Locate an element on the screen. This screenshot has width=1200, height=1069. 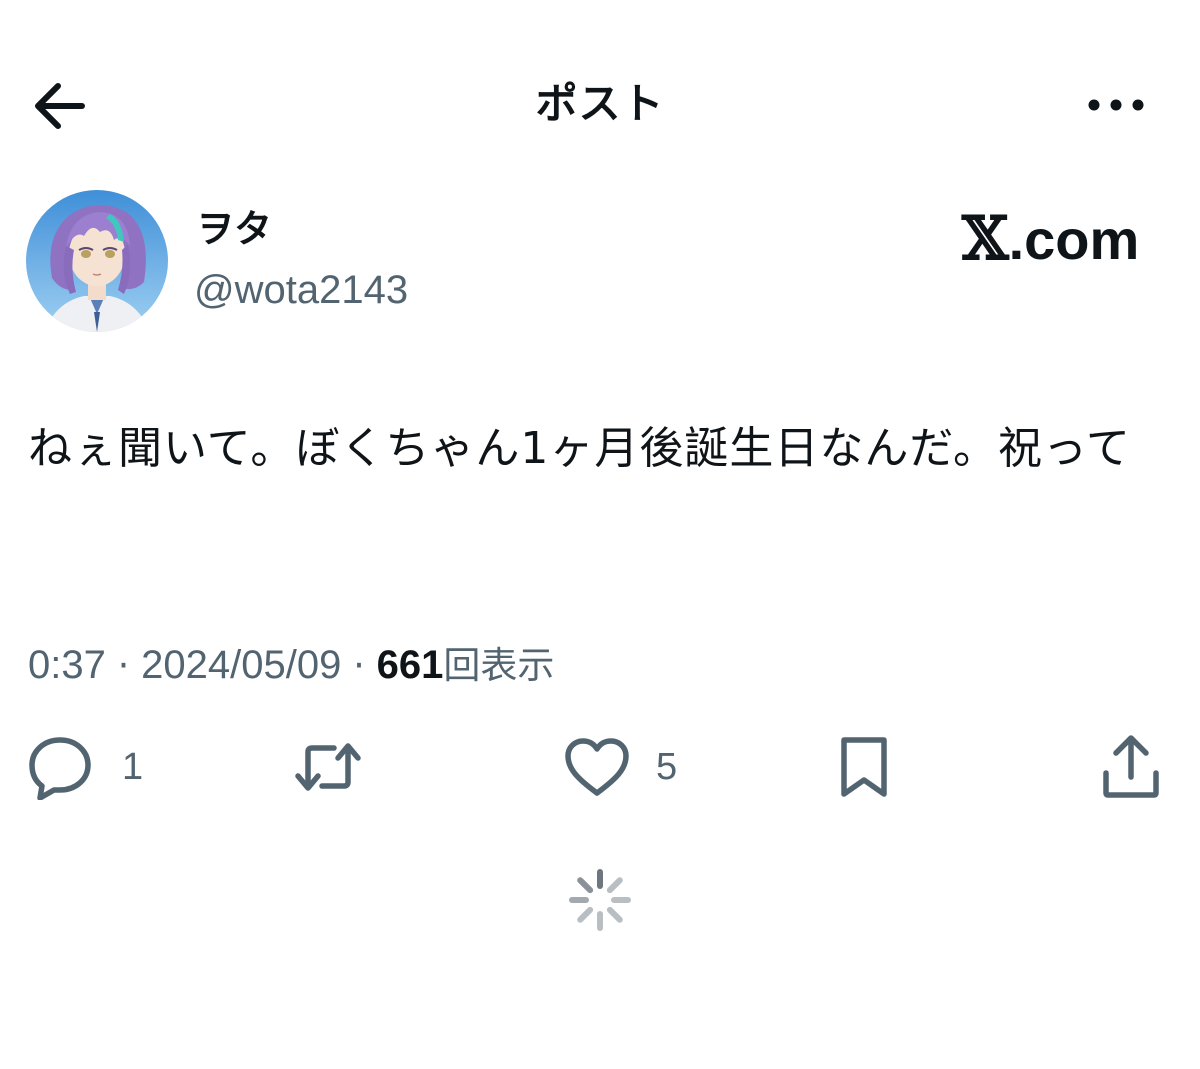
x-logo-icon: 𝕏 is located at coordinates (985, 239).